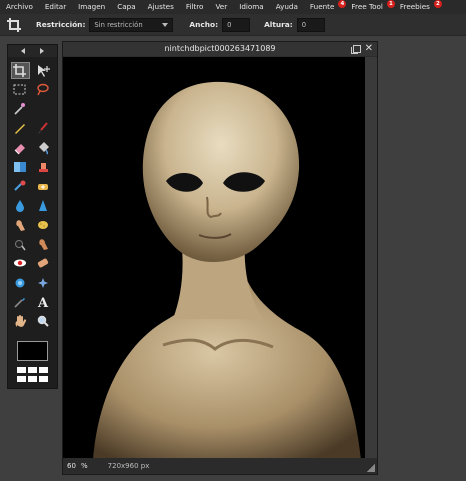  Describe the element at coordinates (165, 24) in the screenshot. I see `chevron-down-icon` at that location.